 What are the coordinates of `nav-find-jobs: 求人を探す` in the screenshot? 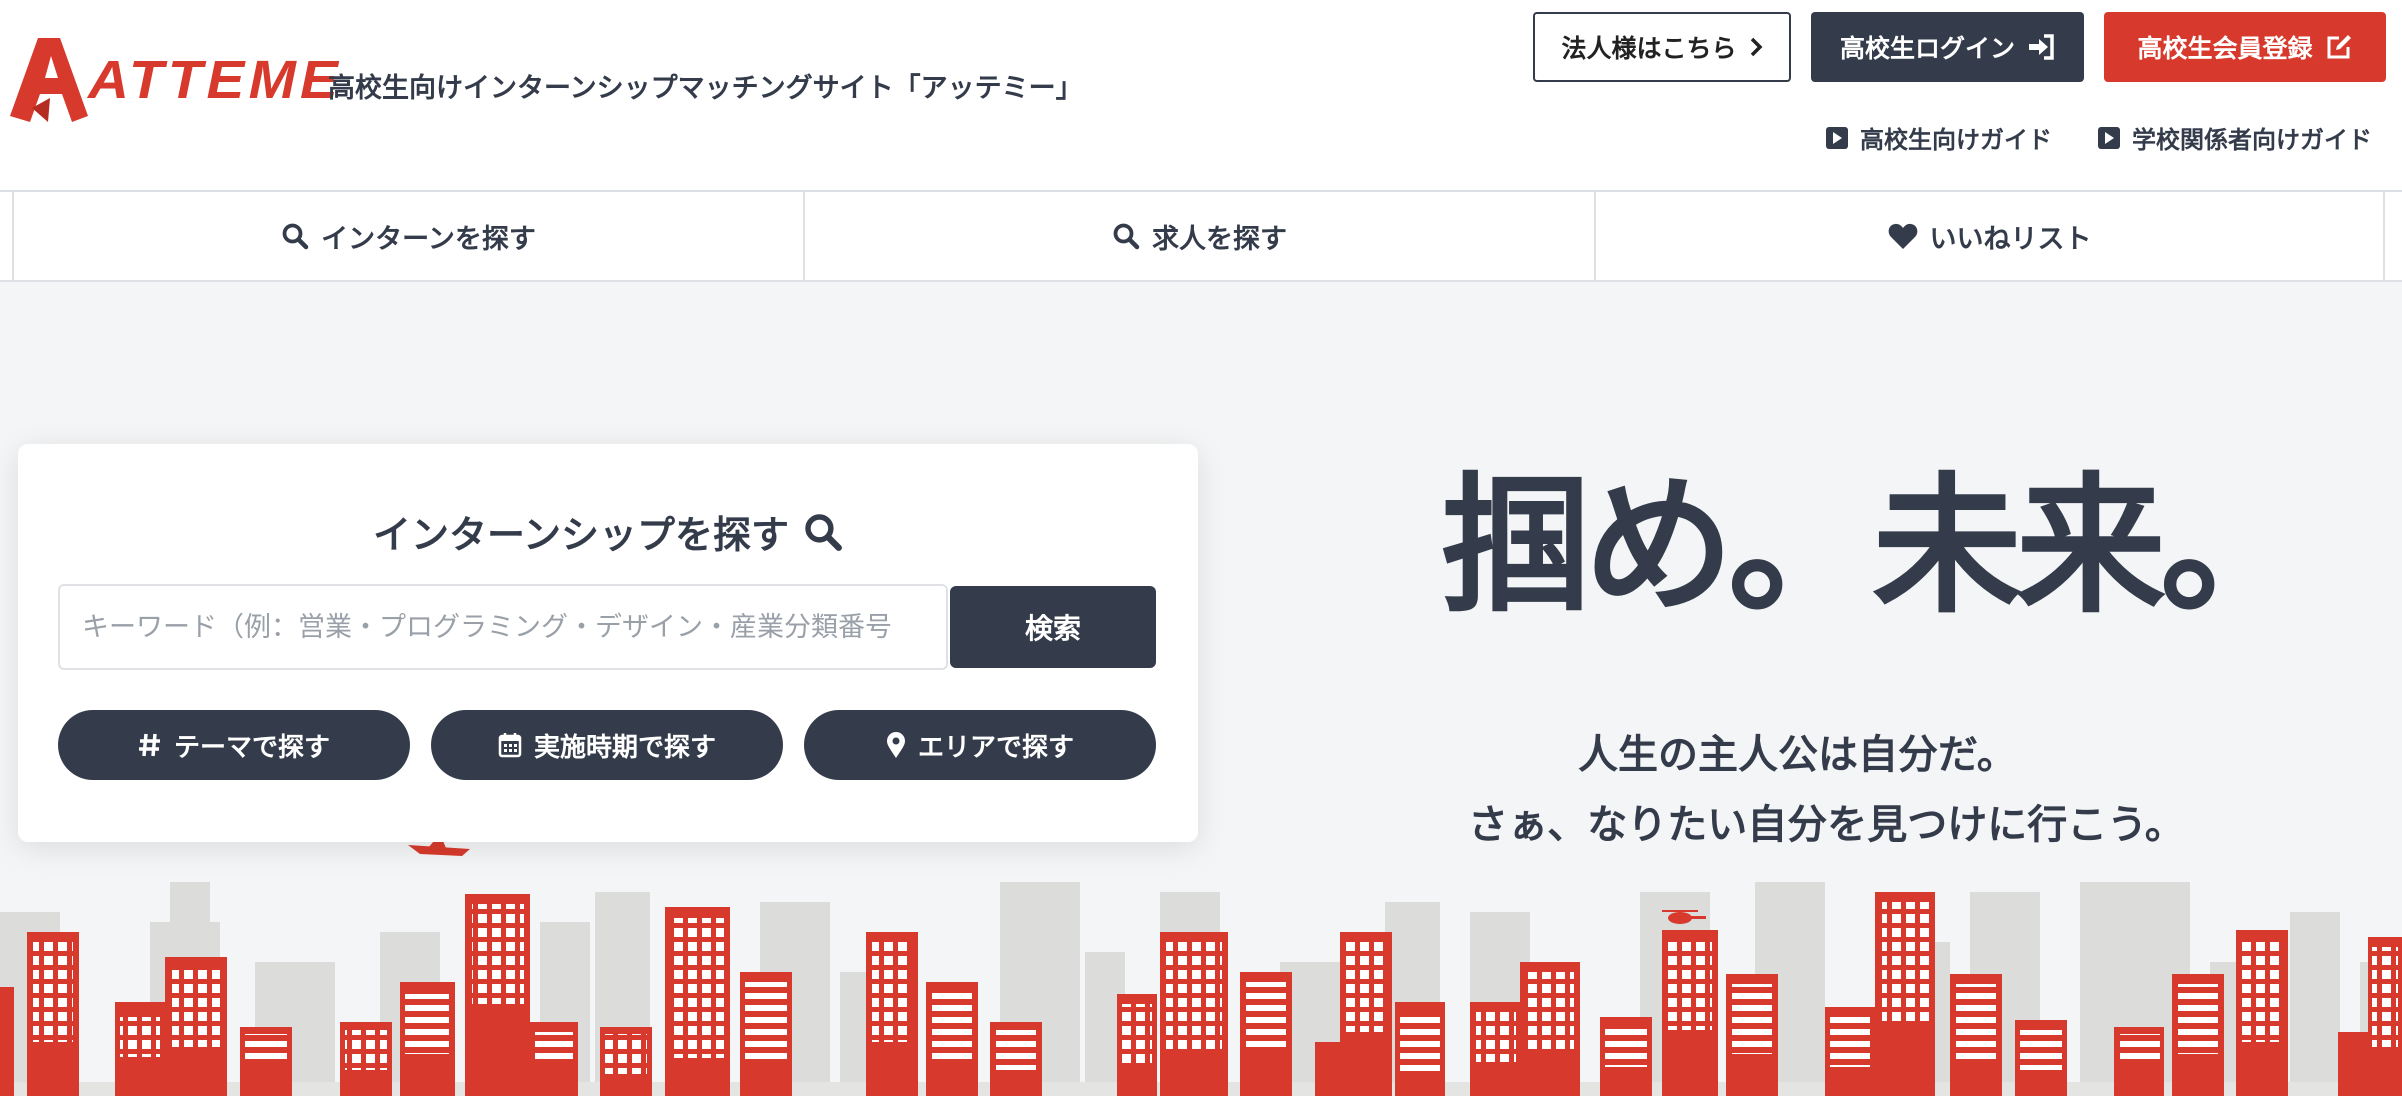 It's located at (1198, 236).